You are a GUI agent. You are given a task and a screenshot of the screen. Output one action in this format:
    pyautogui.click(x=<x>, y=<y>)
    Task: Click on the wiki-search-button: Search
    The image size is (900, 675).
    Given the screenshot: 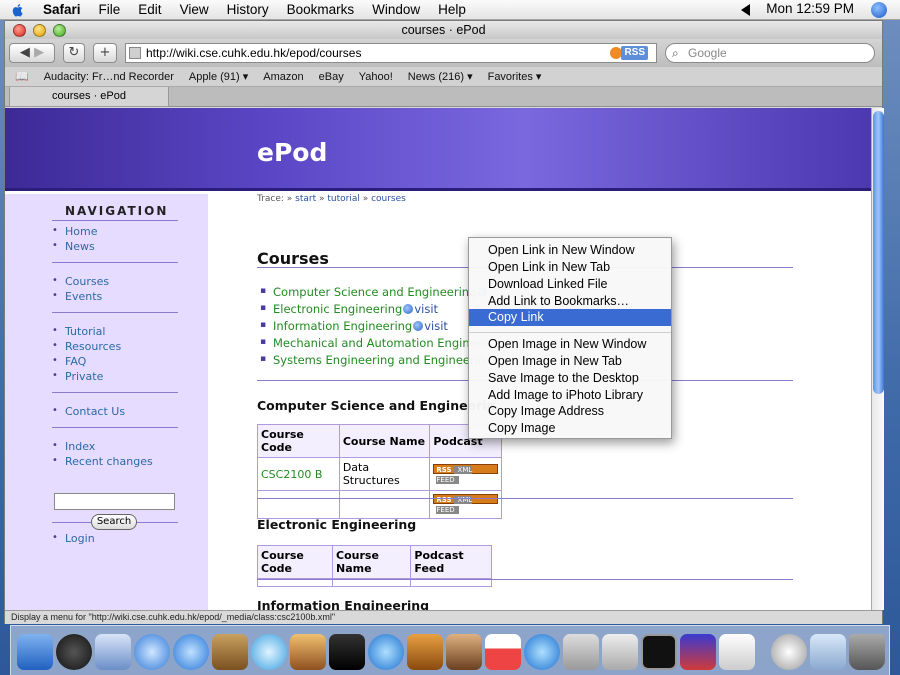 What is the action you would take?
    pyautogui.click(x=114, y=522)
    